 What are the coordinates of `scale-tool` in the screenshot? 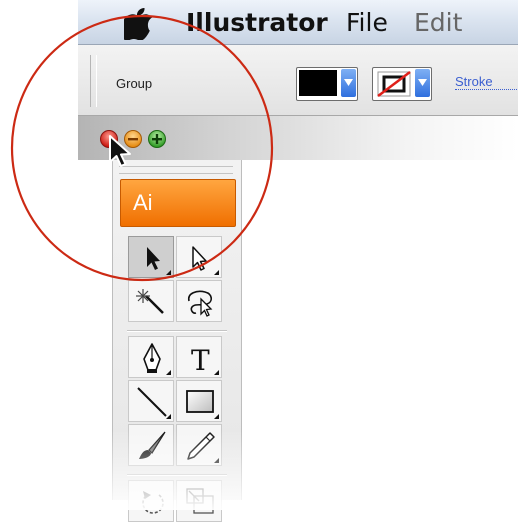 It's located at (199, 501).